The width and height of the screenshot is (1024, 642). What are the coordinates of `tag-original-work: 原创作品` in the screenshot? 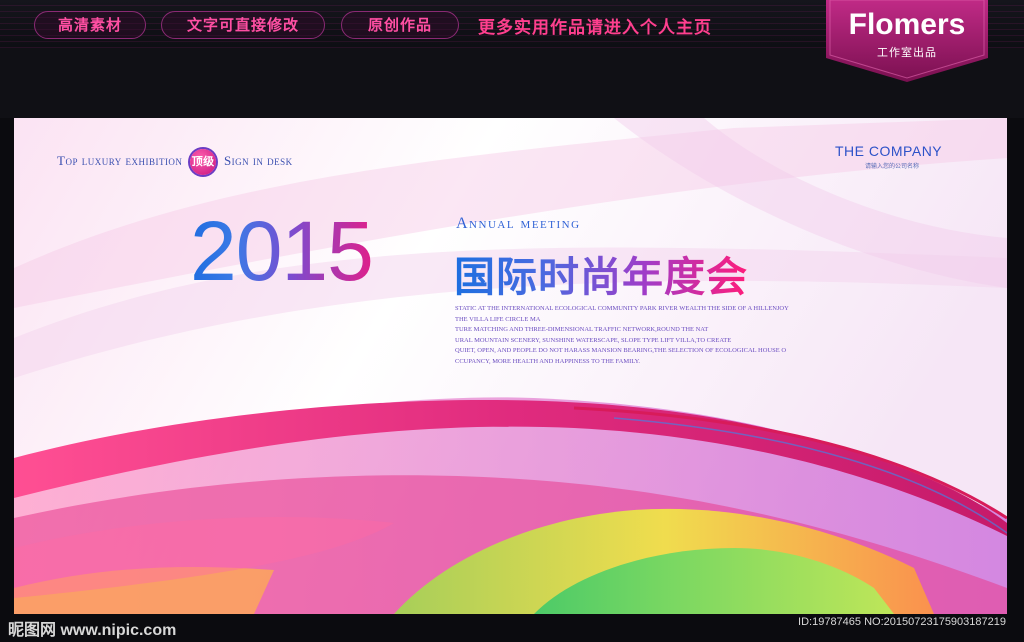 It's located at (400, 25).